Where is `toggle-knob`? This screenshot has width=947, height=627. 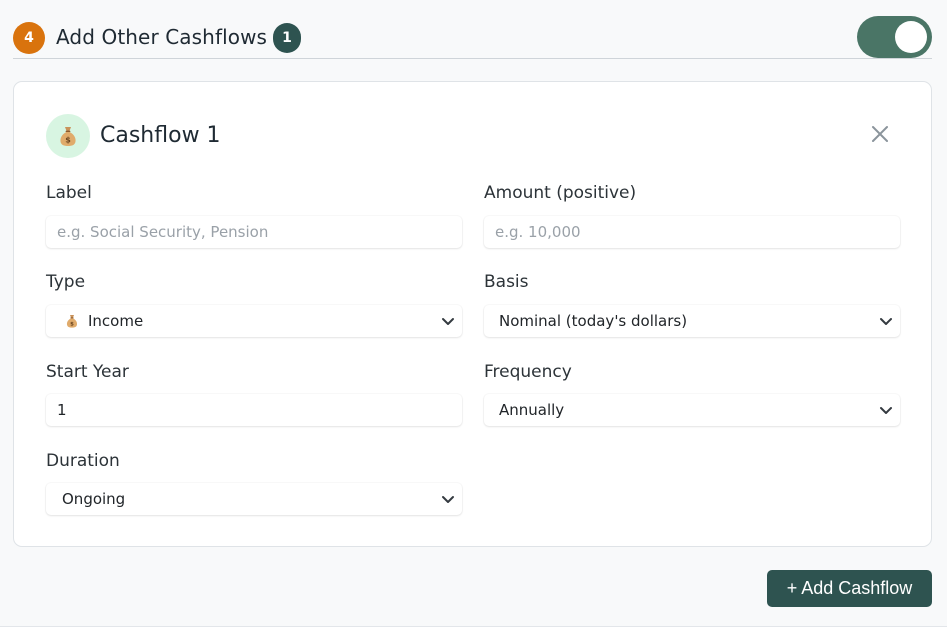
toggle-knob is located at coordinates (911, 37).